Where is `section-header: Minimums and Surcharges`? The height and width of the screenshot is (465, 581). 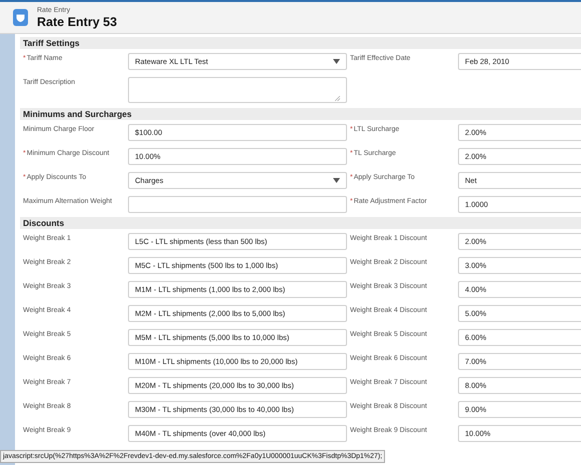
section-header: Minimums and Surcharges is located at coordinates (300, 114).